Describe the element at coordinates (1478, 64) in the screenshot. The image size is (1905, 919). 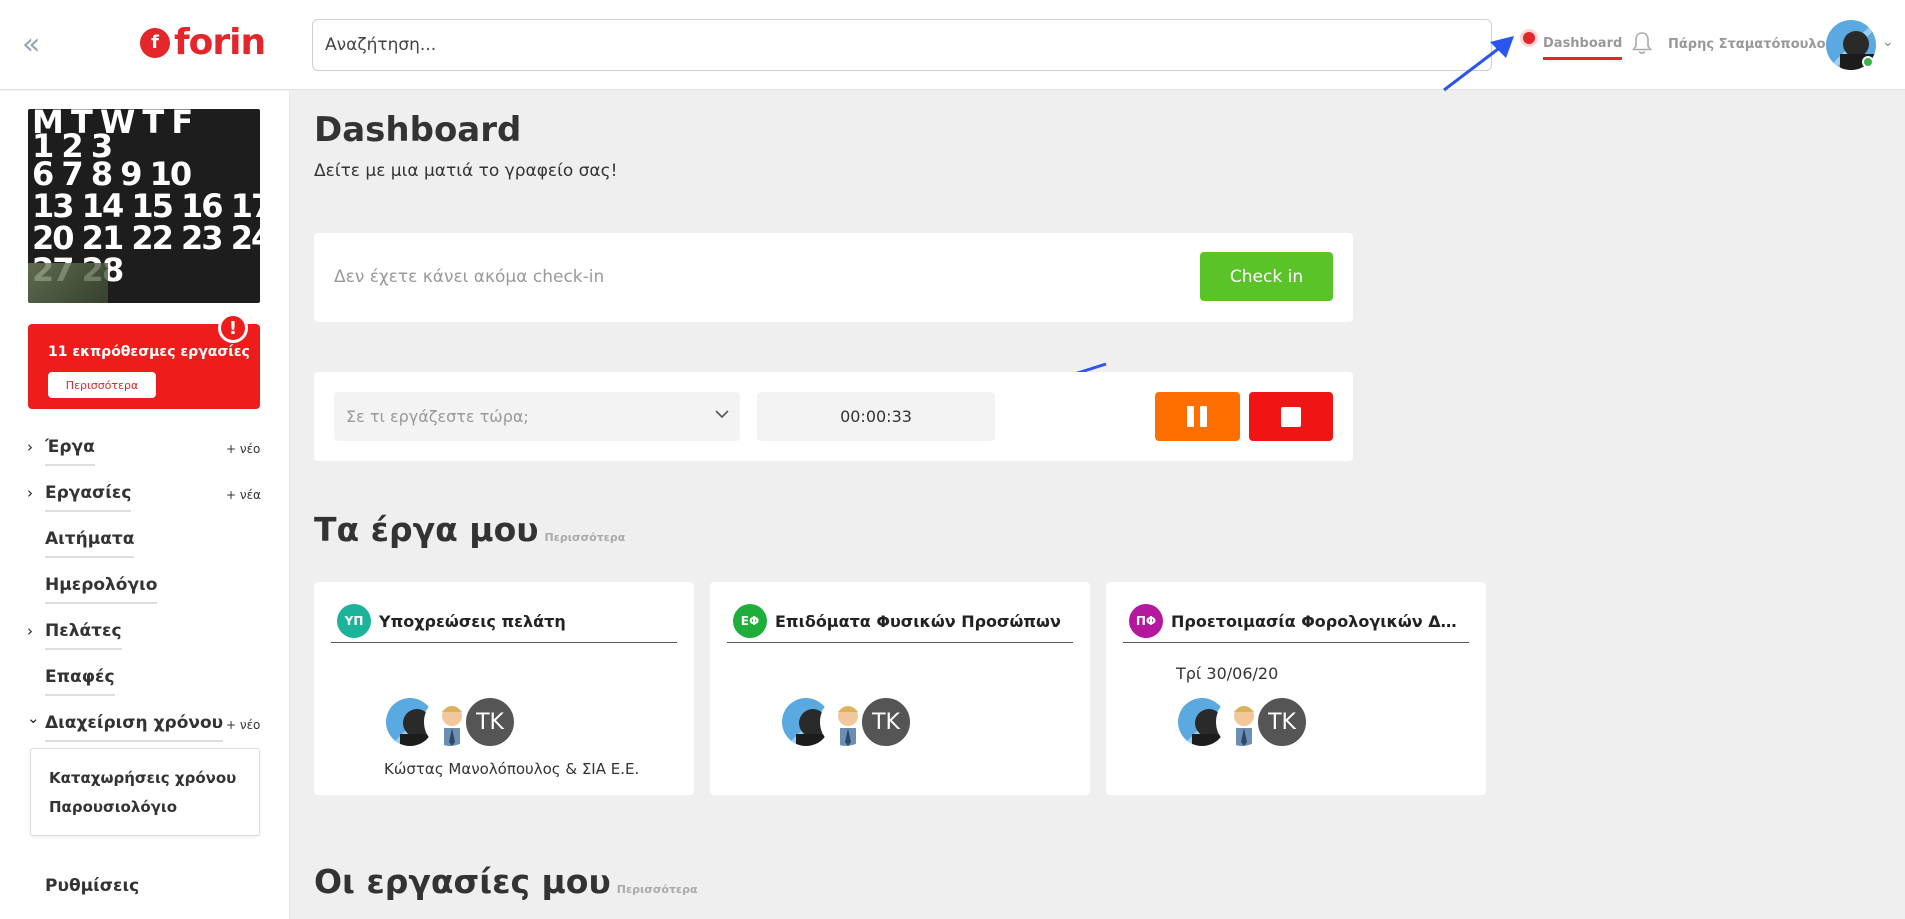
I see `annotation-arrow-top` at that location.